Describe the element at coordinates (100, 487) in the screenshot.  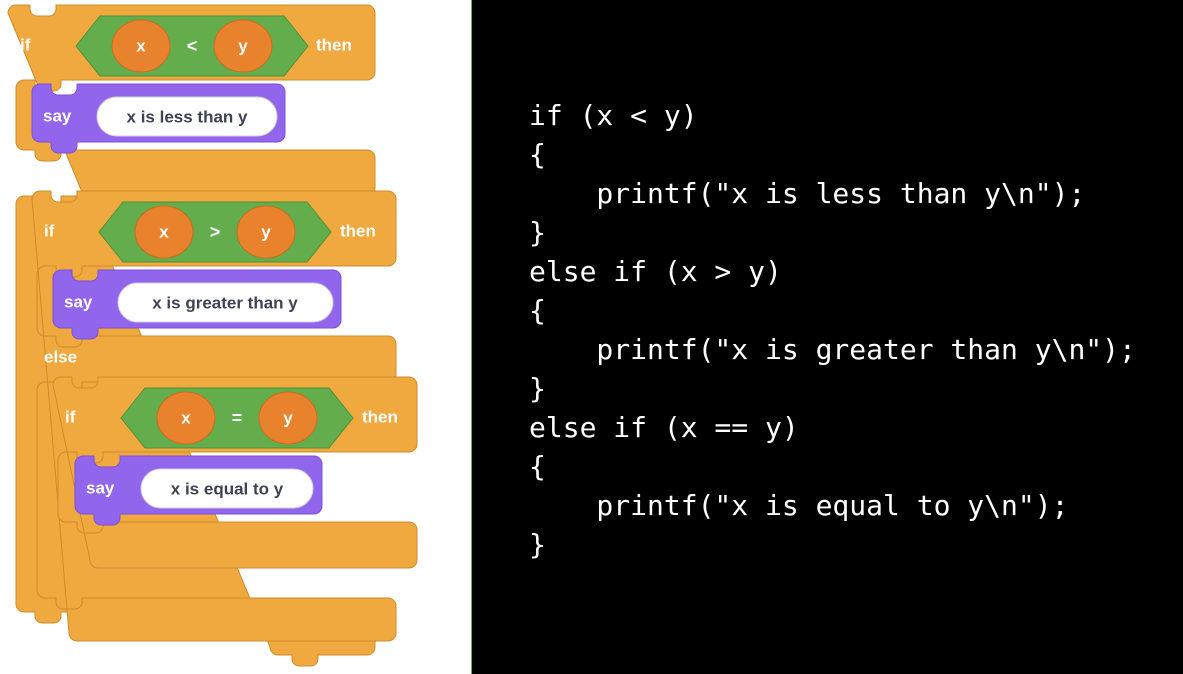
I see `say-equal-to-label: say` at that location.